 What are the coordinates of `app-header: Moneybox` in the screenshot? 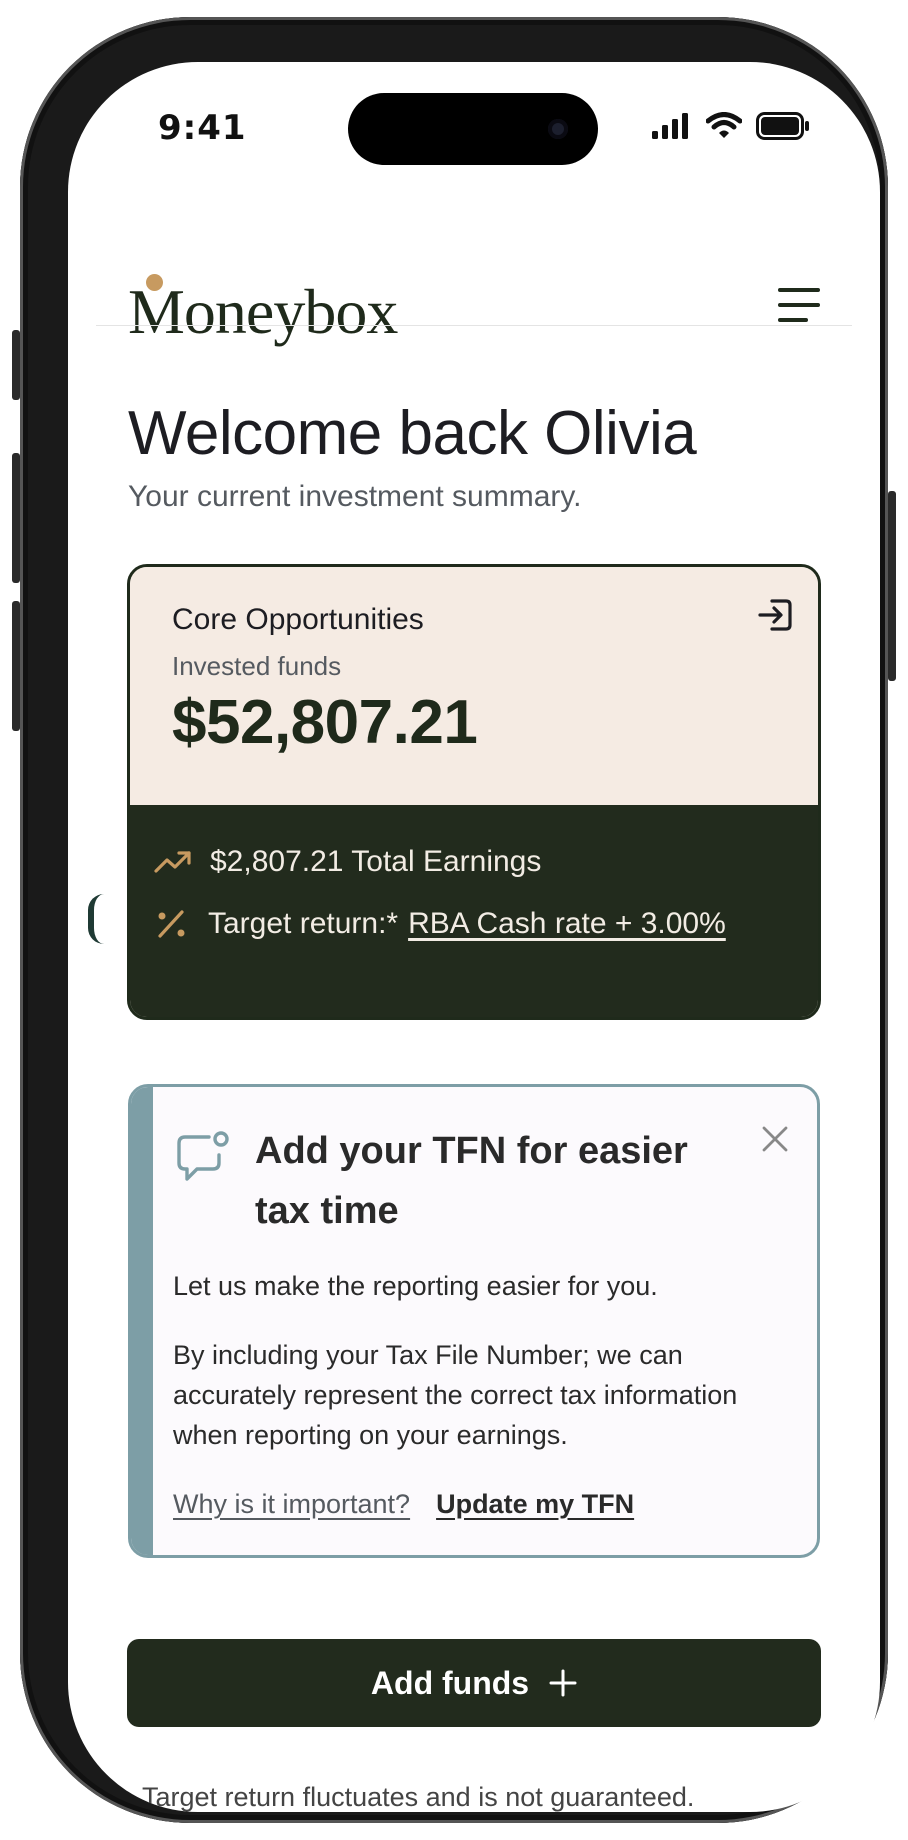 It's located at (474, 278).